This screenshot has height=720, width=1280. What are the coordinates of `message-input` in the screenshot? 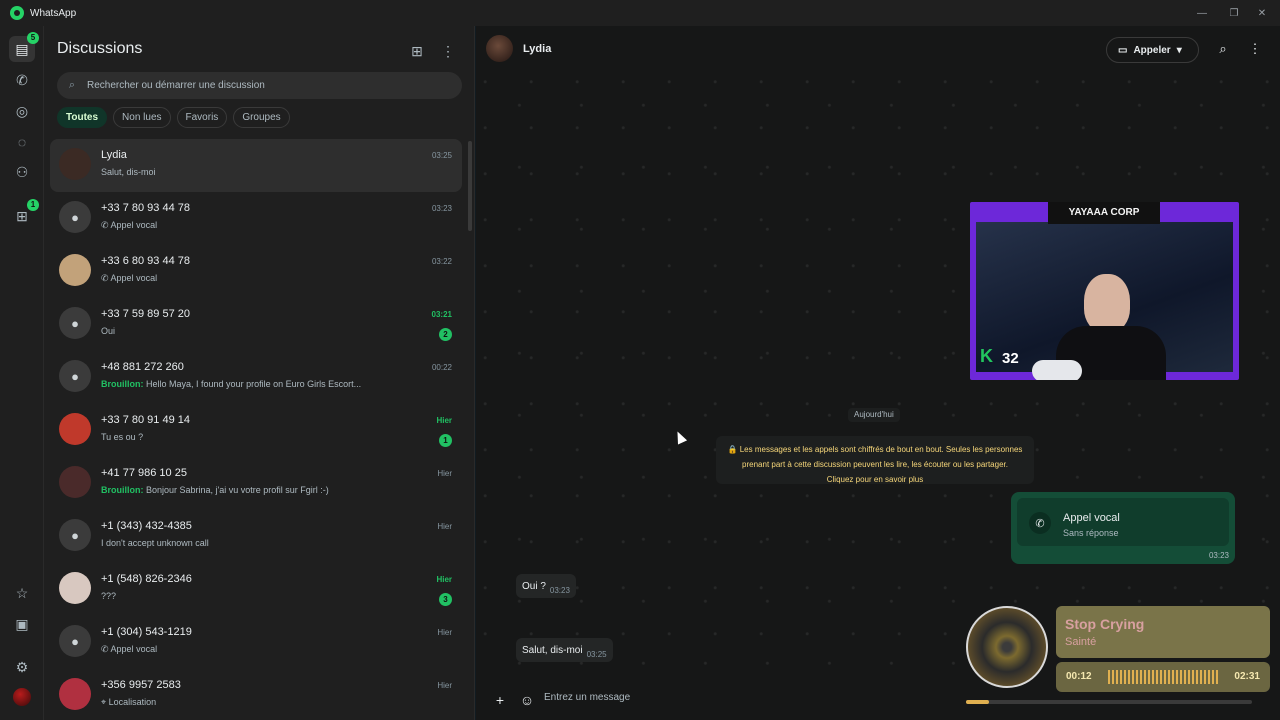 It's located at (744, 697).